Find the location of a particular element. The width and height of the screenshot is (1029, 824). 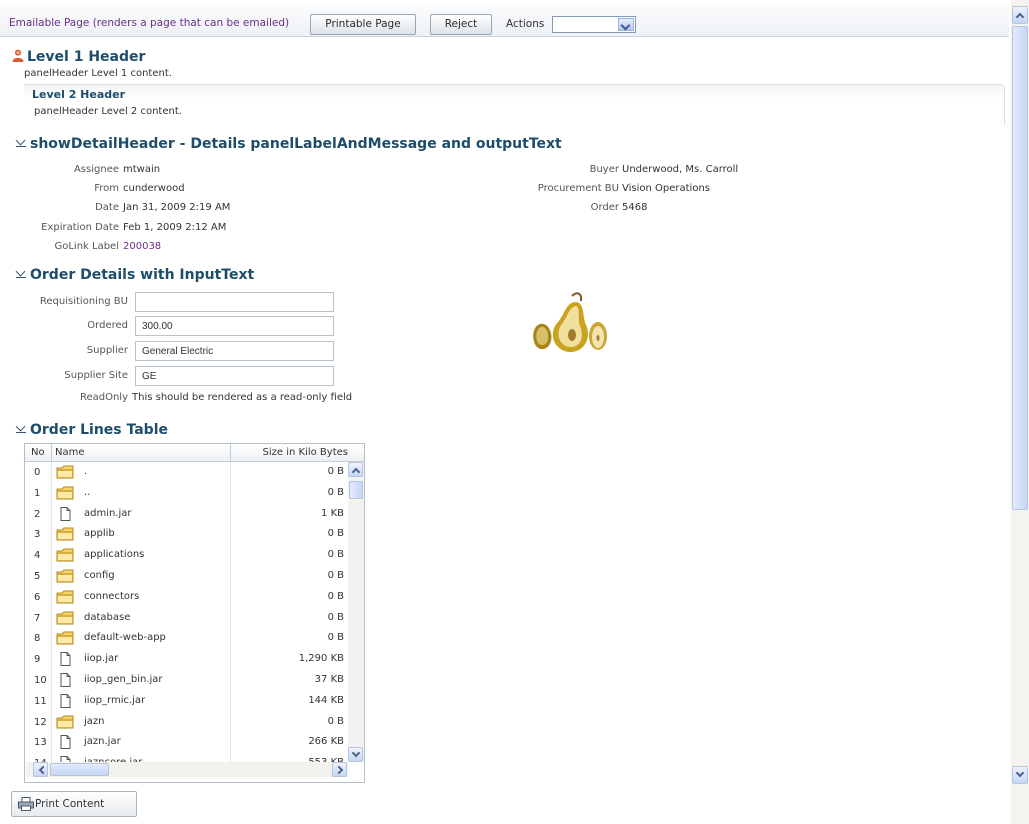

scroll-right-button is located at coordinates (339, 769).